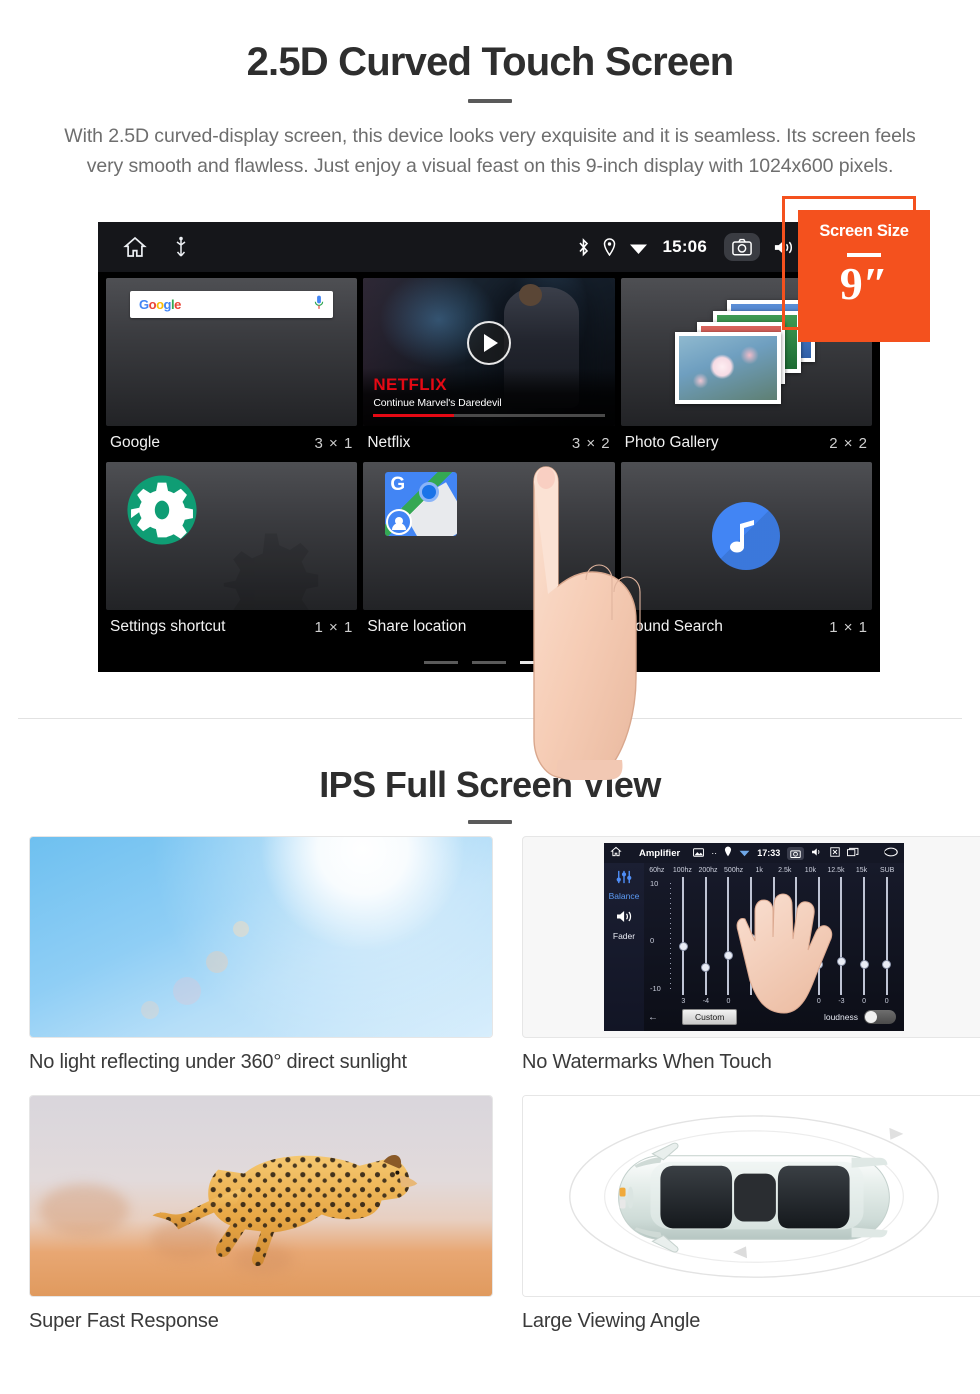 The width and height of the screenshot is (980, 1394). What do you see at coordinates (769, 853) in the screenshot?
I see `amplifier-time: 17:33` at bounding box center [769, 853].